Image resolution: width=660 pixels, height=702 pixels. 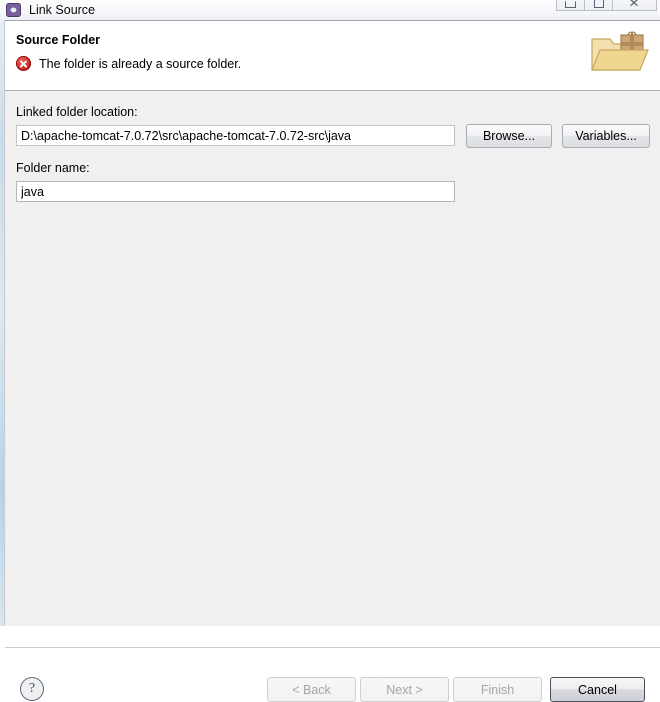 I want to click on minimize-button, so click(x=570, y=5).